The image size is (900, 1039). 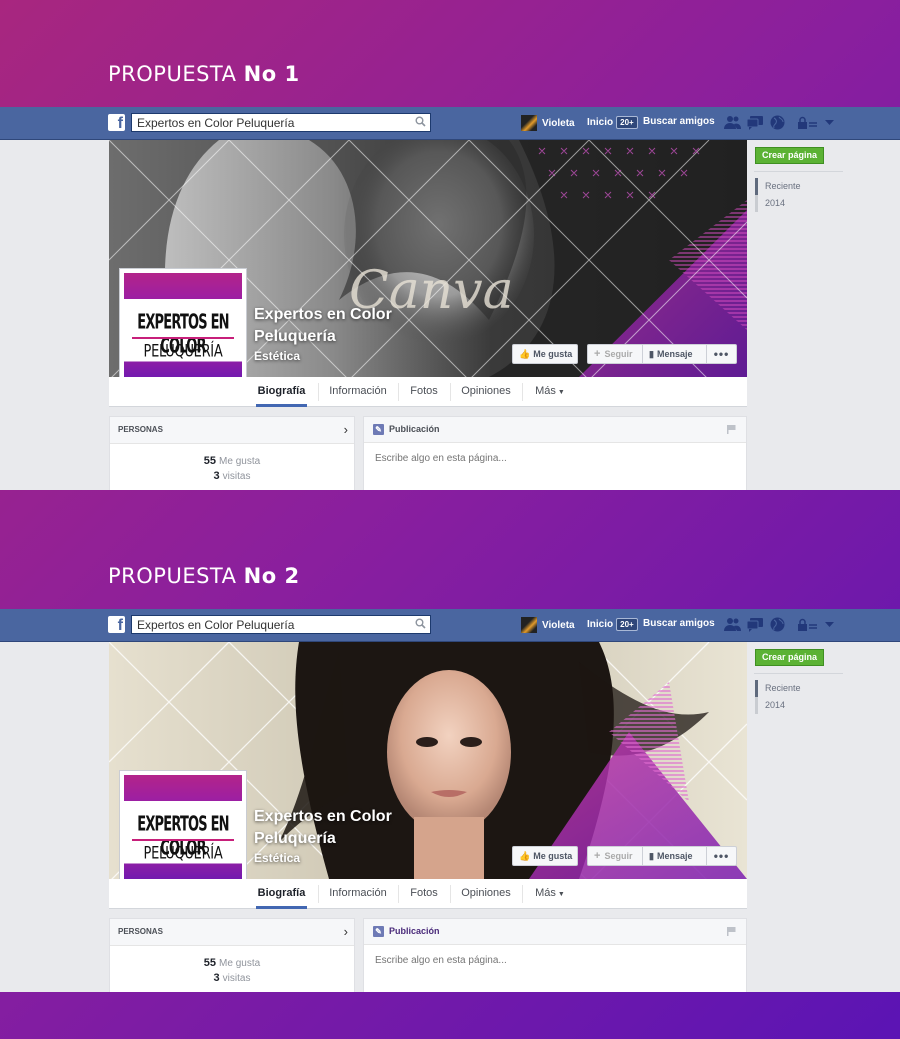 What do you see at coordinates (232, 978) in the screenshot?
I see `visits-stat: 3 visitas` at bounding box center [232, 978].